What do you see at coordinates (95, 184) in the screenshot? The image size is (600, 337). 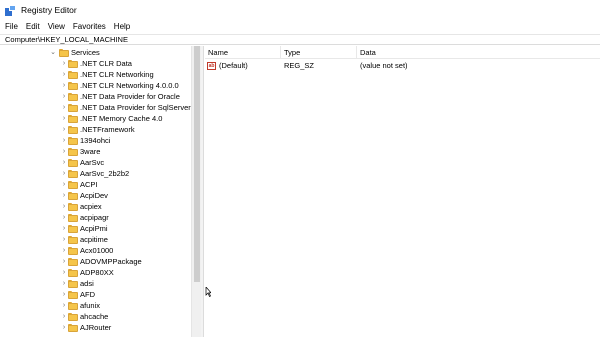 I see `tree-node: › ACPI` at bounding box center [95, 184].